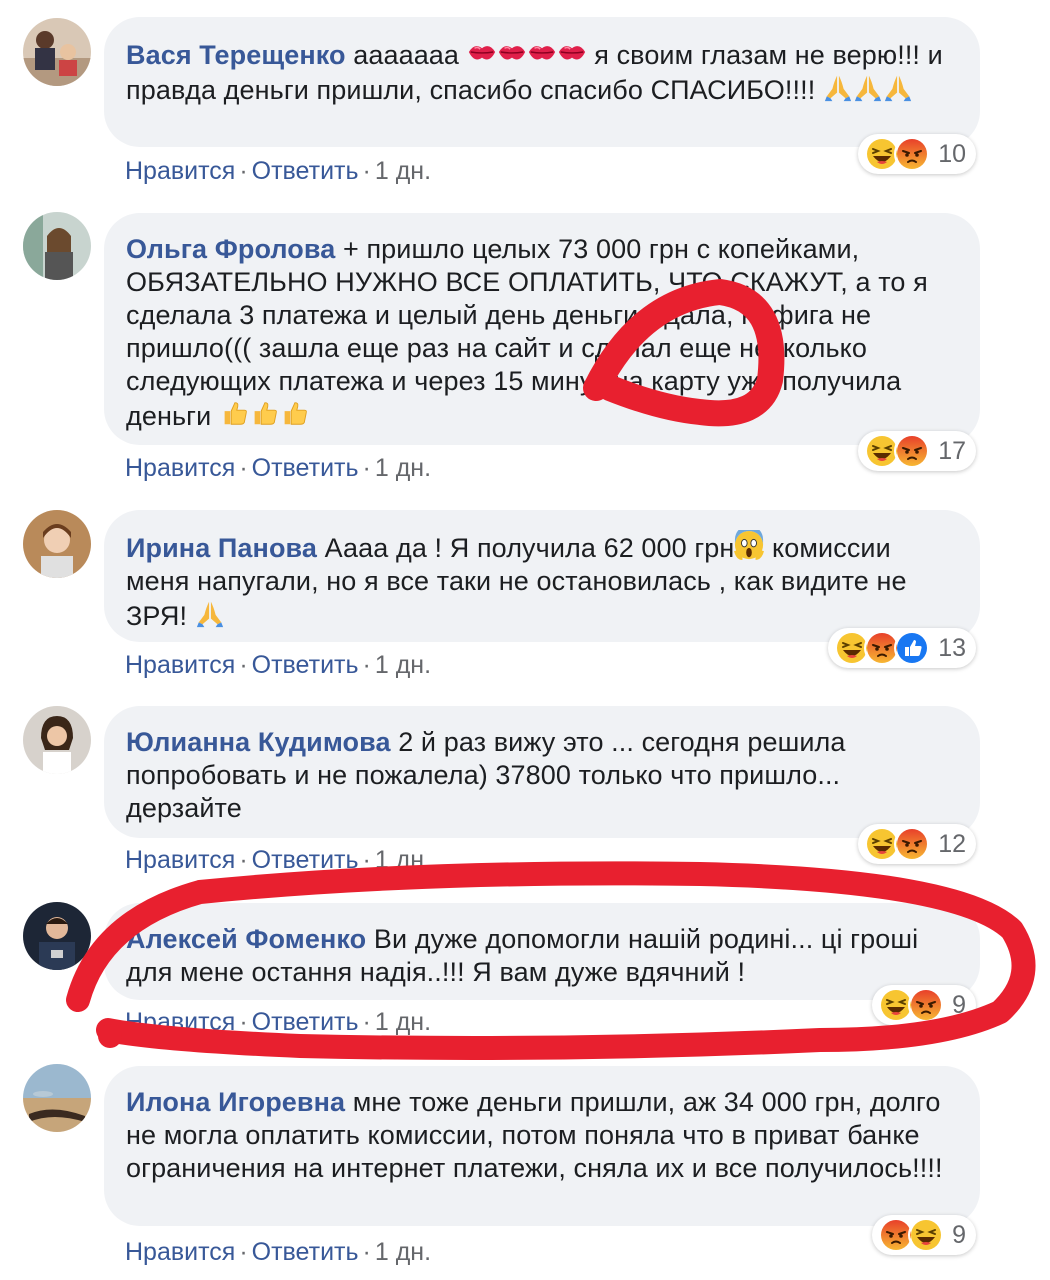 This screenshot has width=1050, height=1280. What do you see at coordinates (406, 55) in the screenshot?
I see `comment-text: аааааaa` at bounding box center [406, 55].